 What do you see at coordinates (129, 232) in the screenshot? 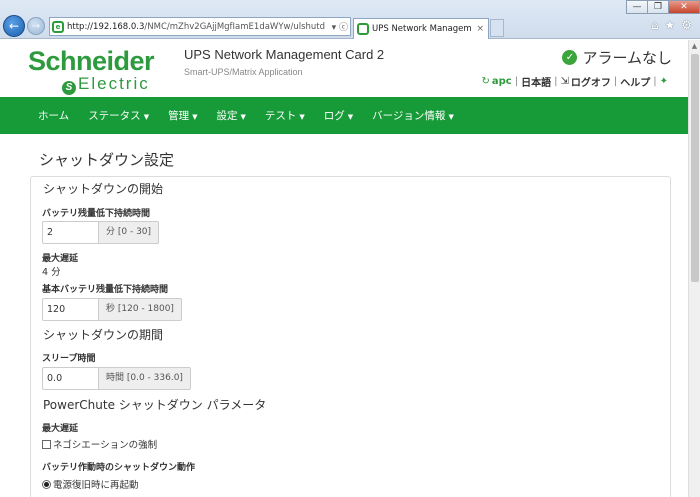
I see `low-battery-duration-unit: 分 [0 - 30]` at bounding box center [129, 232].